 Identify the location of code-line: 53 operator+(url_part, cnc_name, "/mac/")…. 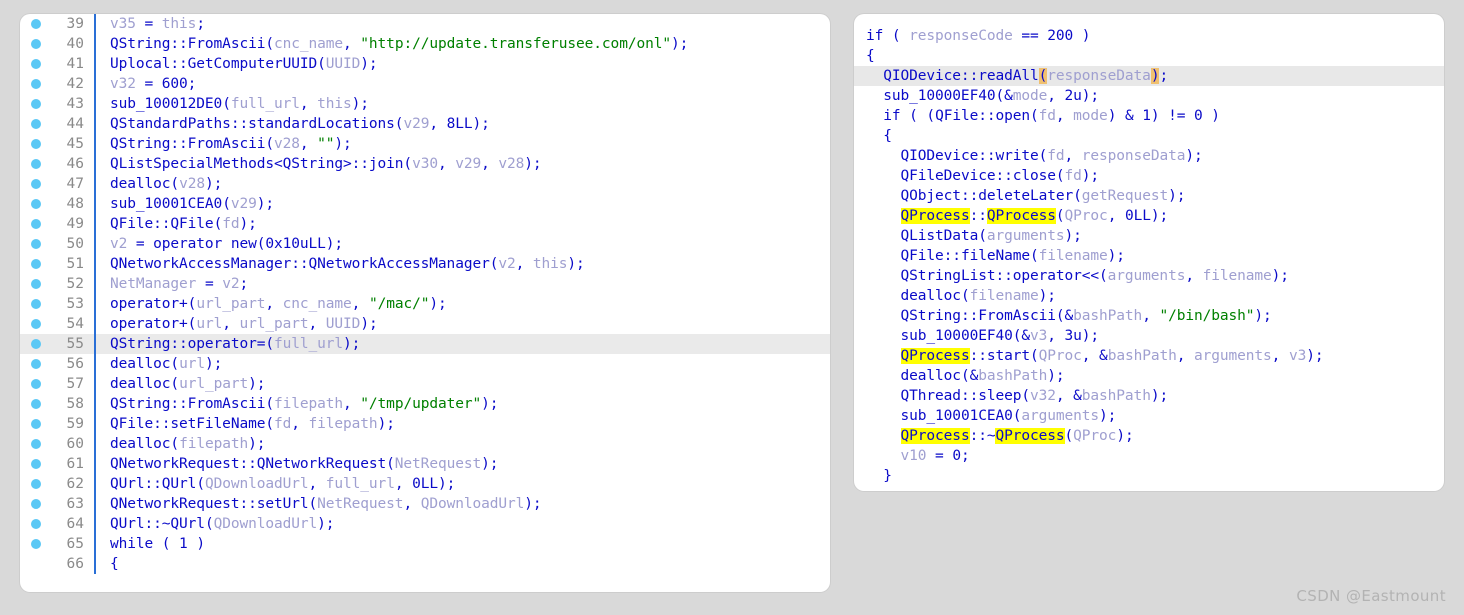
(425, 304).